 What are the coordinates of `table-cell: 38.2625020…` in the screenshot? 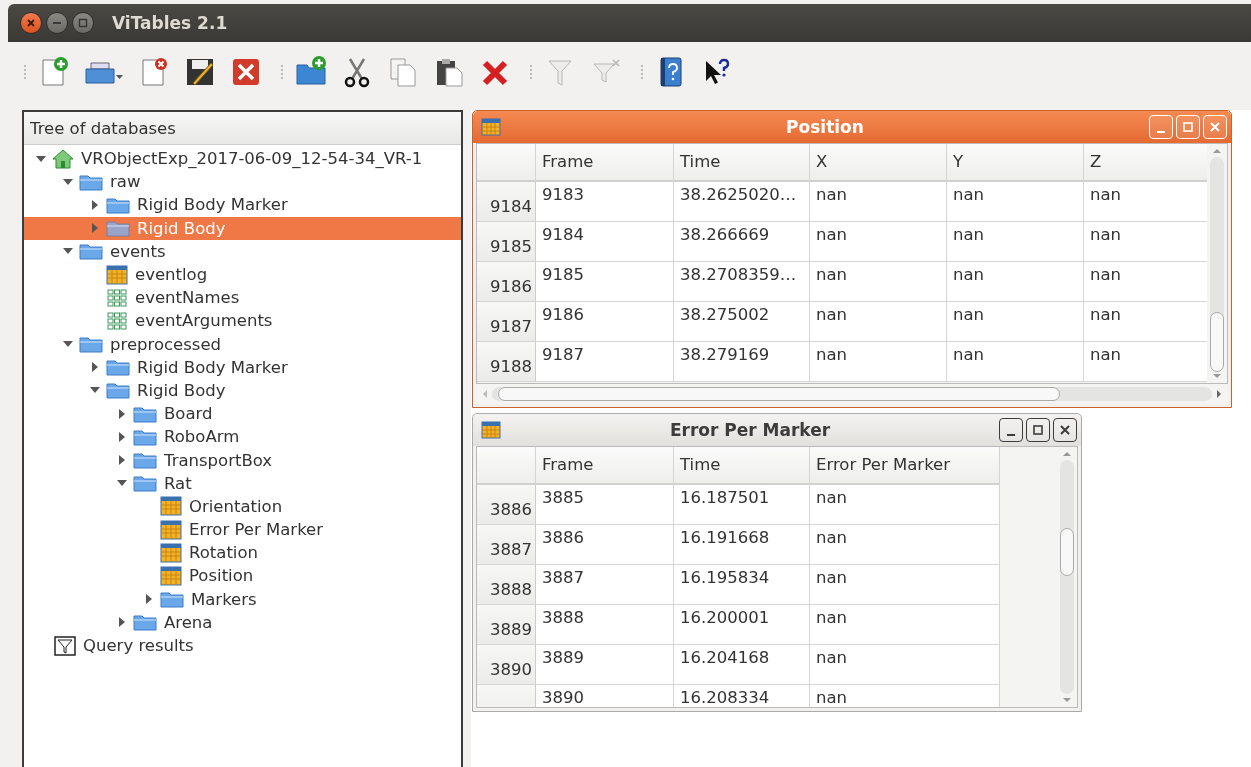 It's located at (742, 202).